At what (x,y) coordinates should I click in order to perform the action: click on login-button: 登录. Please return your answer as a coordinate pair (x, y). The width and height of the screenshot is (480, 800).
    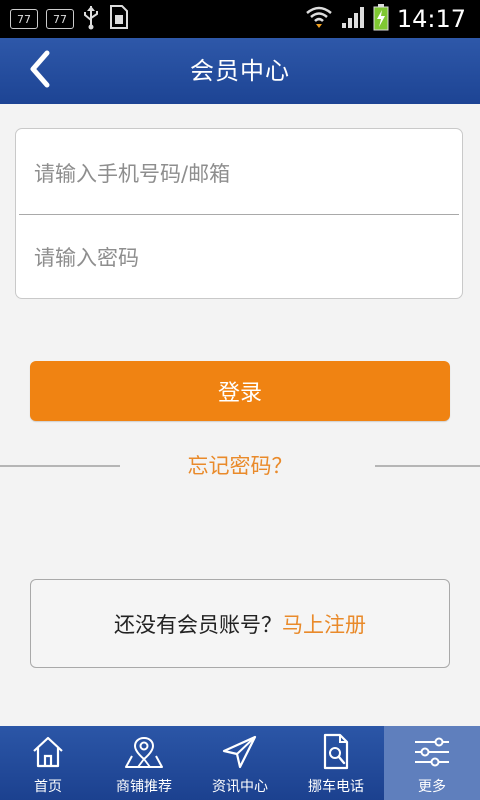
    Looking at the image, I should click on (240, 391).